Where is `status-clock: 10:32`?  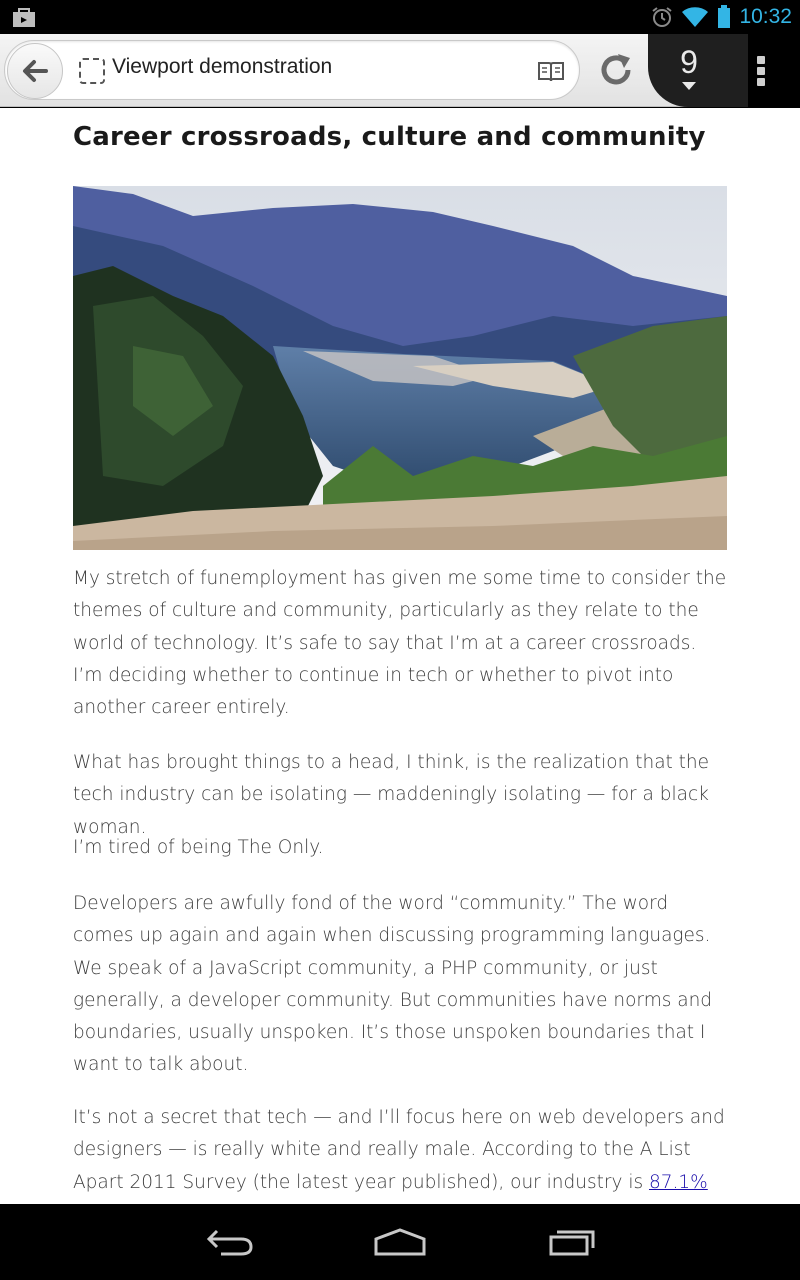
status-clock: 10:32 is located at coordinates (765, 16).